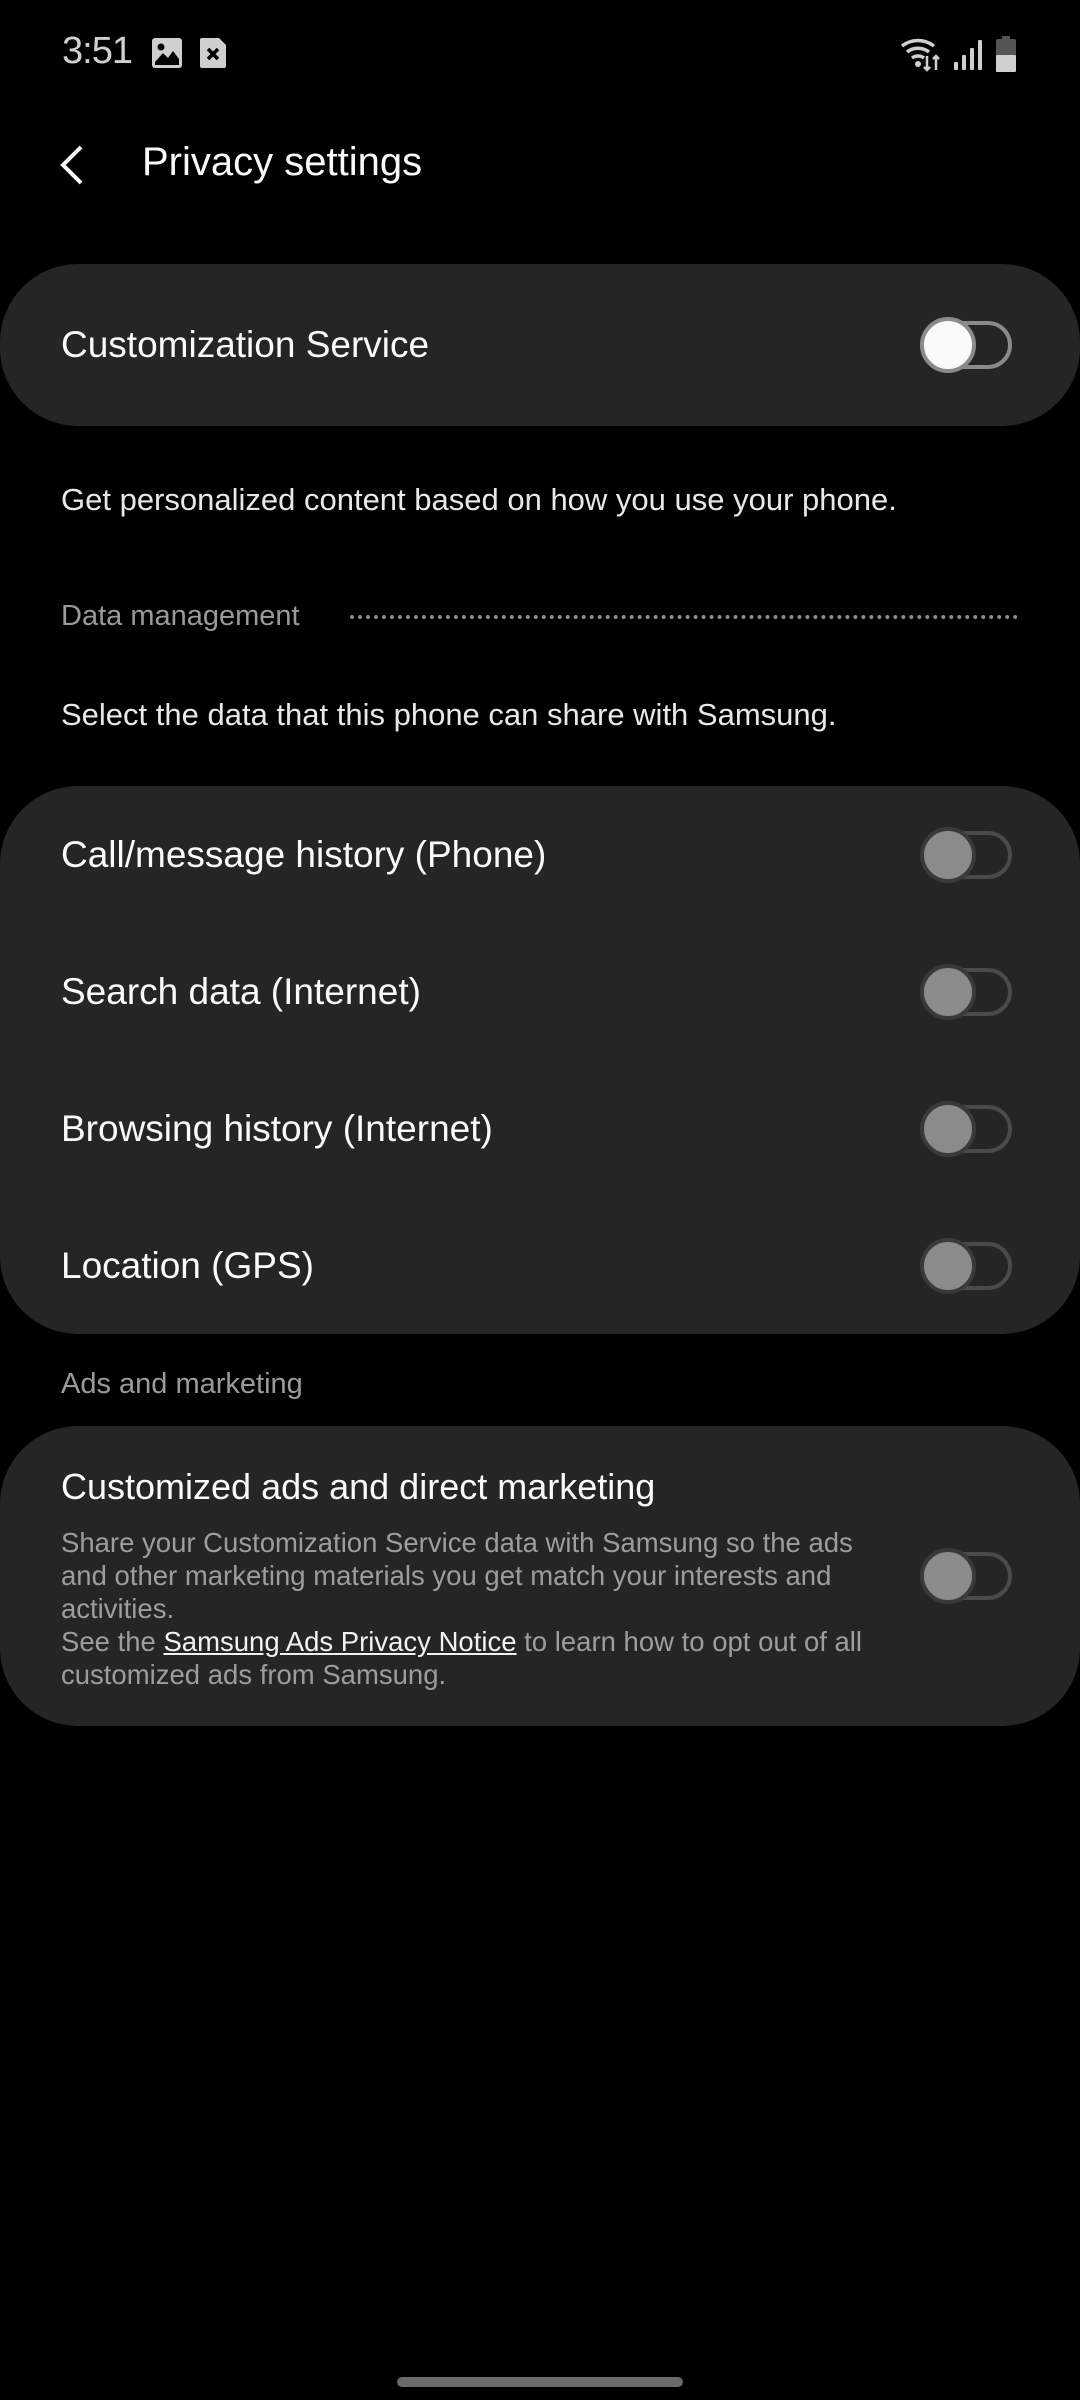 Image resolution: width=1080 pixels, height=2400 pixels. I want to click on data-item-location: Location (GPS), so click(540, 1265).